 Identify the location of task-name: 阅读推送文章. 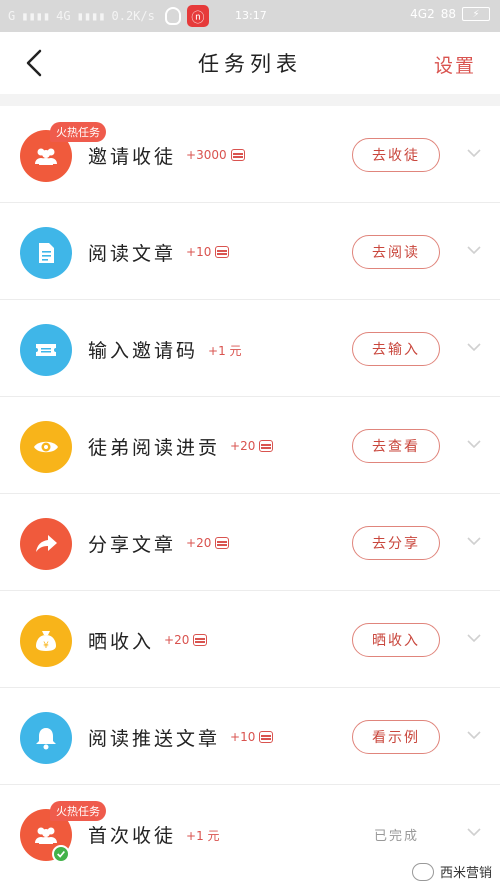
(154, 739).